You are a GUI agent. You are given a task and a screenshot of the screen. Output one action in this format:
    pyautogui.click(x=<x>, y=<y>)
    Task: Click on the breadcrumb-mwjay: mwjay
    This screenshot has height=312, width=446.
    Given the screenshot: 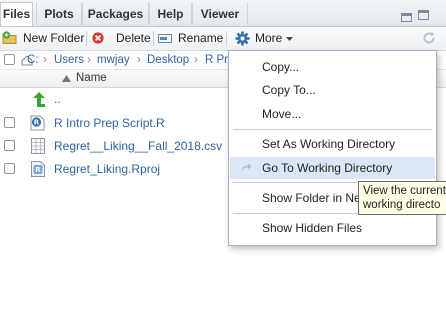 What is the action you would take?
    pyautogui.click(x=113, y=60)
    